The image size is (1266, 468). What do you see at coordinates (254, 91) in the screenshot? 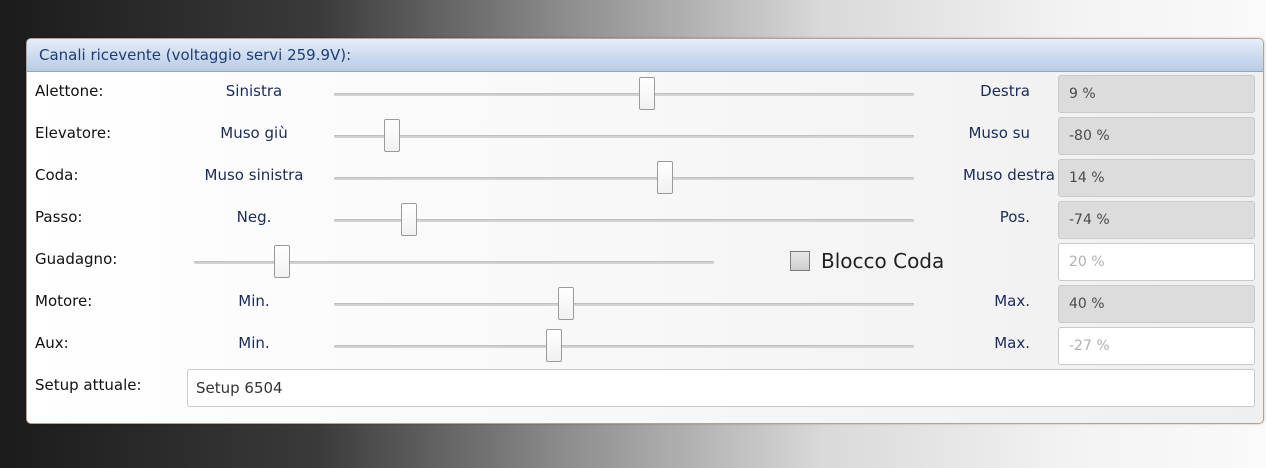
I see `channel-left-label: Sinistra` at bounding box center [254, 91].